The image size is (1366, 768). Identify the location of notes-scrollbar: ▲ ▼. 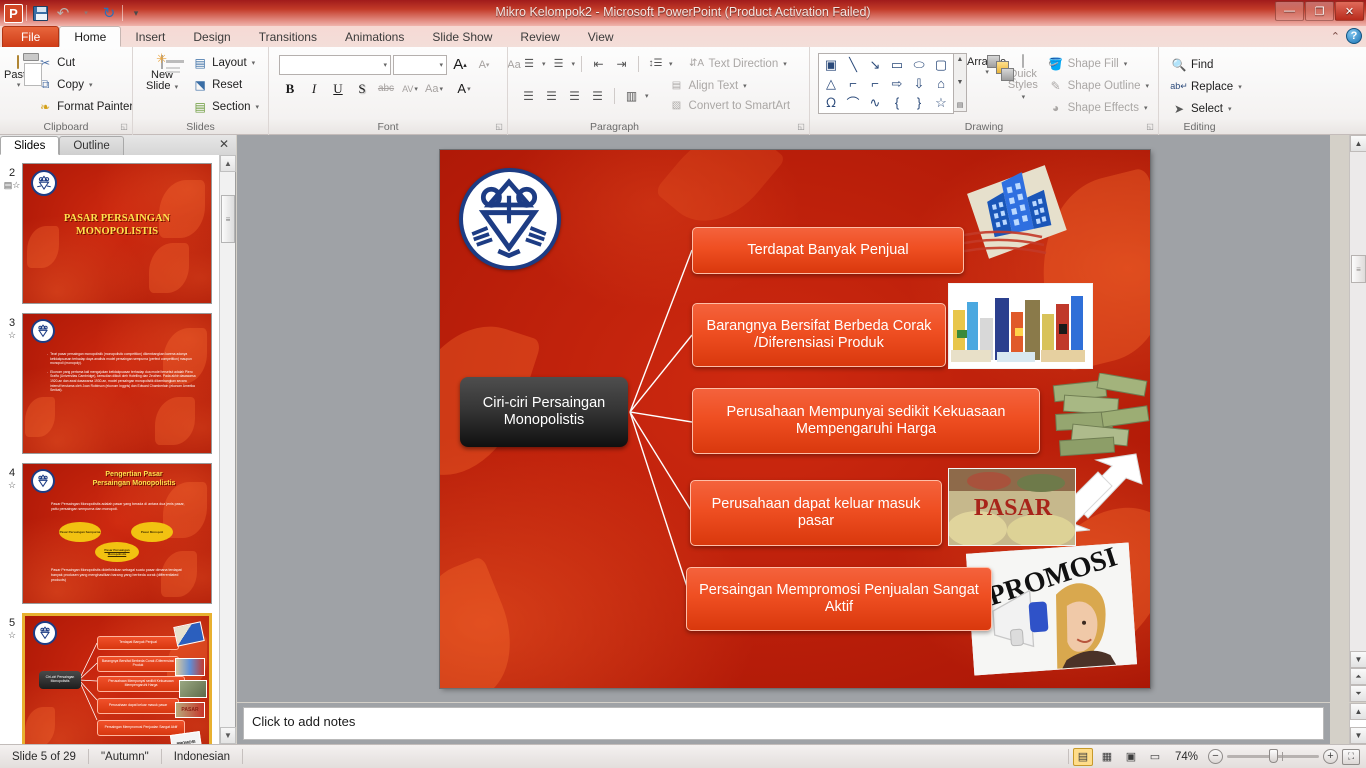
(1357, 723).